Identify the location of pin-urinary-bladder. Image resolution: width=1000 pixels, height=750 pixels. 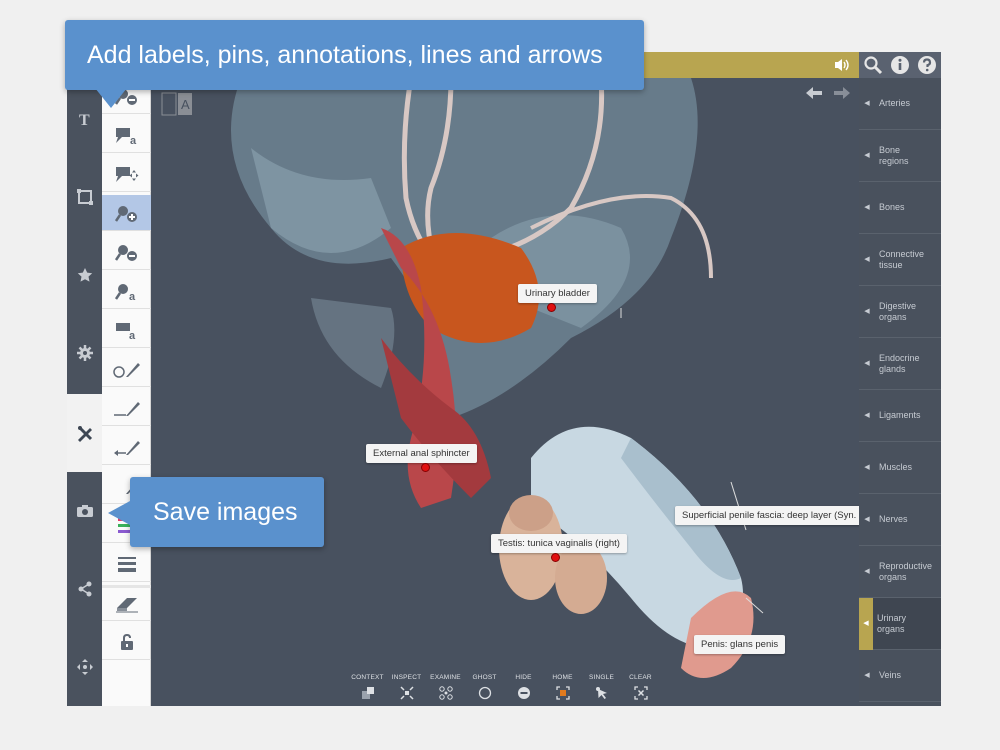
(551, 307).